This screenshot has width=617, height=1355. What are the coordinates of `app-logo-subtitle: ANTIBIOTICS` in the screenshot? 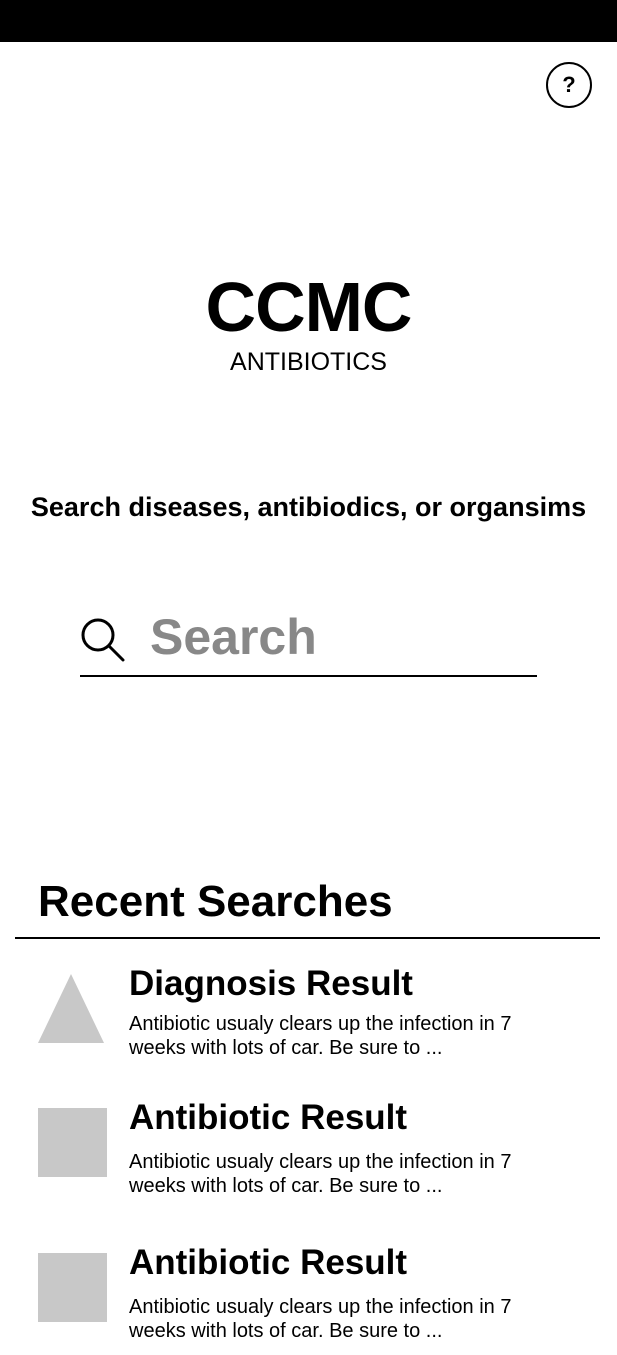 It's located at (308, 362).